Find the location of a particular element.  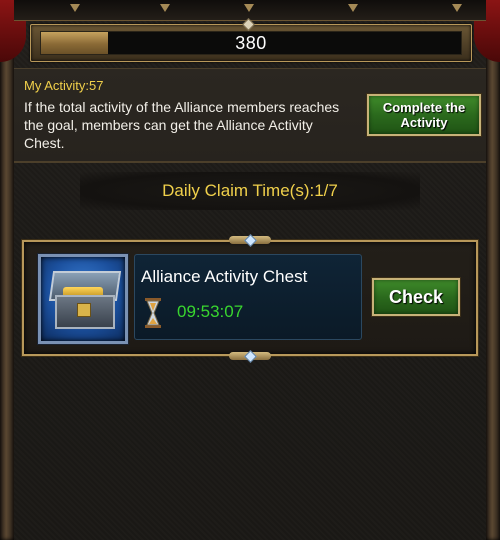

progress-track: 380 is located at coordinates (251, 43).